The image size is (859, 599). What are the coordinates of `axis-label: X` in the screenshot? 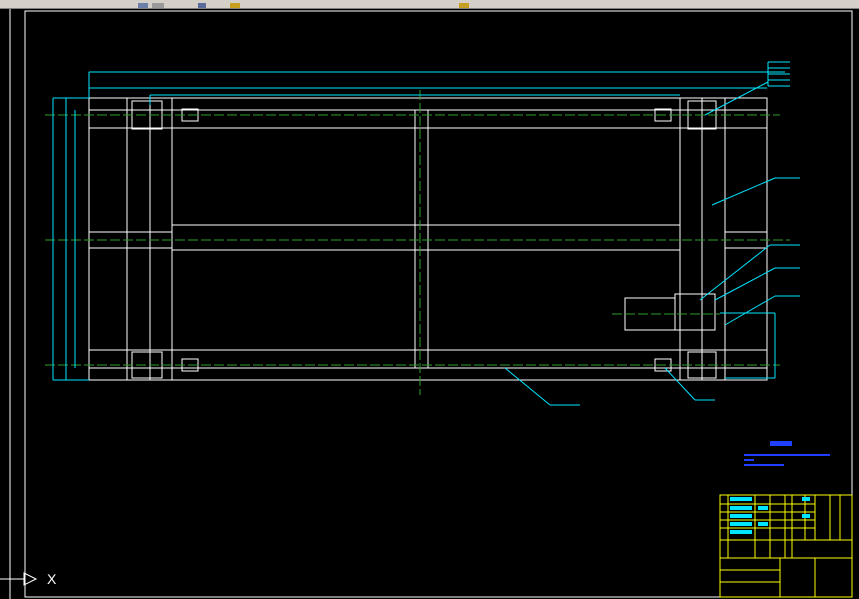 It's located at (51, 579).